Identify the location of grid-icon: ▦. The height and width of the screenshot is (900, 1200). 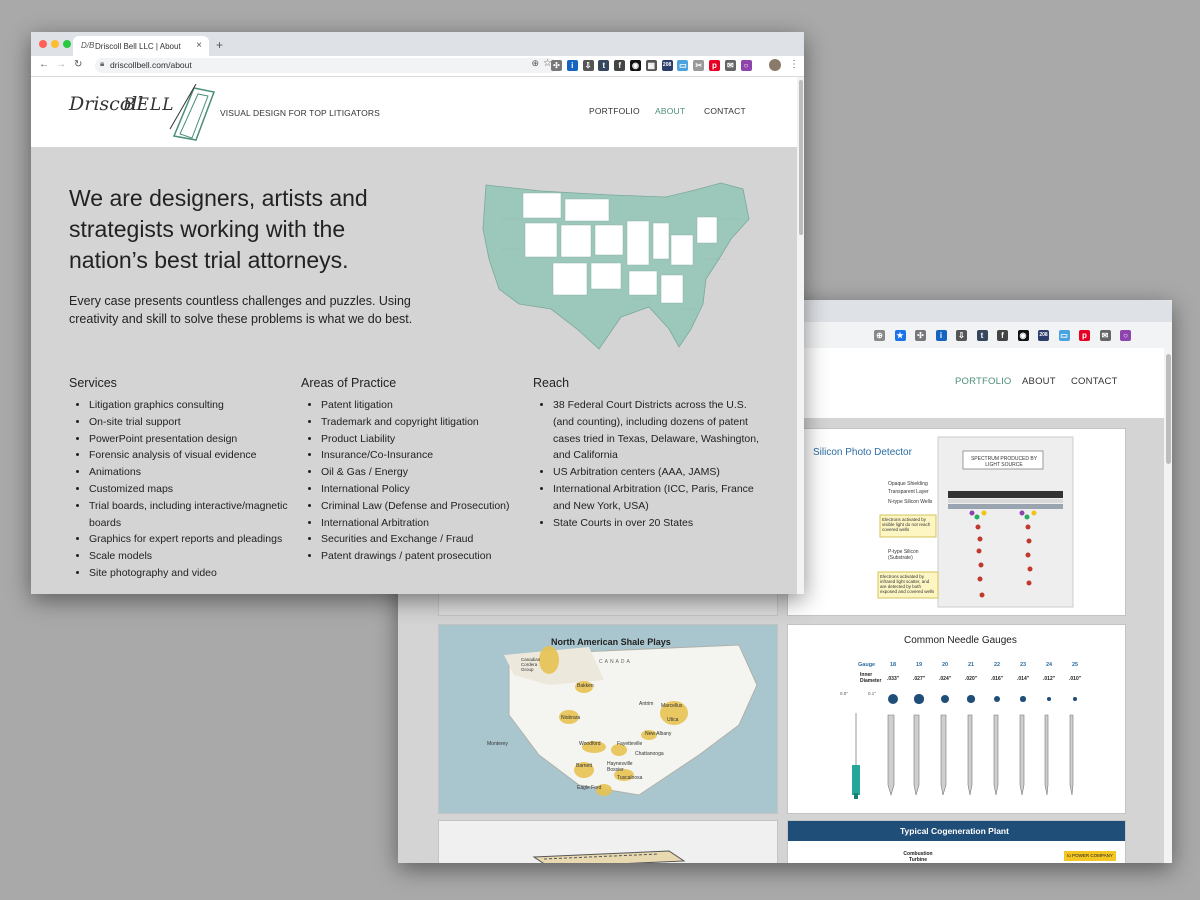
(651, 65).